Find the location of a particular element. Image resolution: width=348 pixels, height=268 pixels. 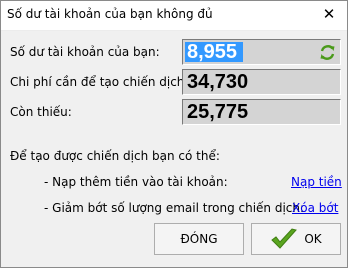

window-title: Số dư tài khoản của bạn không đủ is located at coordinates (110, 14).